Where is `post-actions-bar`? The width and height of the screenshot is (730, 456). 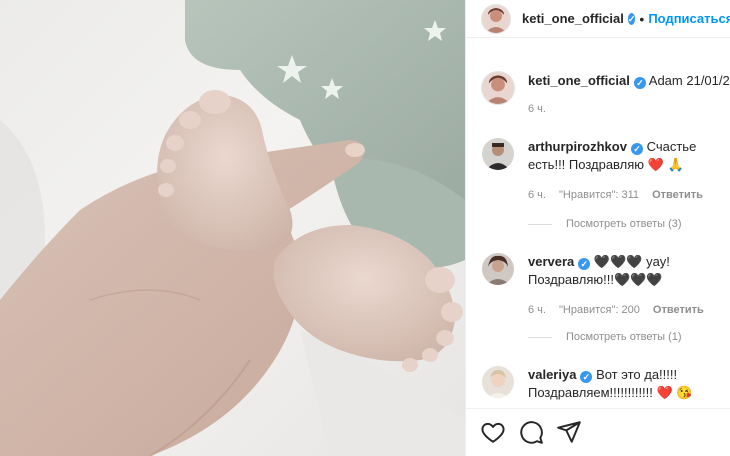 post-actions-bar is located at coordinates (598, 432).